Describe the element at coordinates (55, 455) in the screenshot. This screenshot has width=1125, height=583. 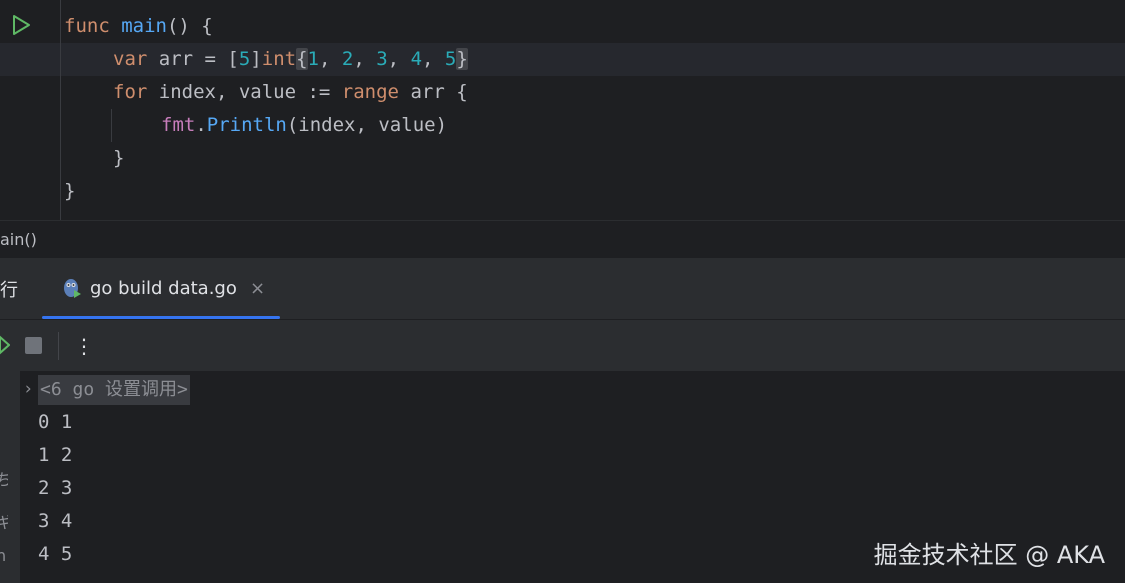
I see `output-line: 1 2` at that location.